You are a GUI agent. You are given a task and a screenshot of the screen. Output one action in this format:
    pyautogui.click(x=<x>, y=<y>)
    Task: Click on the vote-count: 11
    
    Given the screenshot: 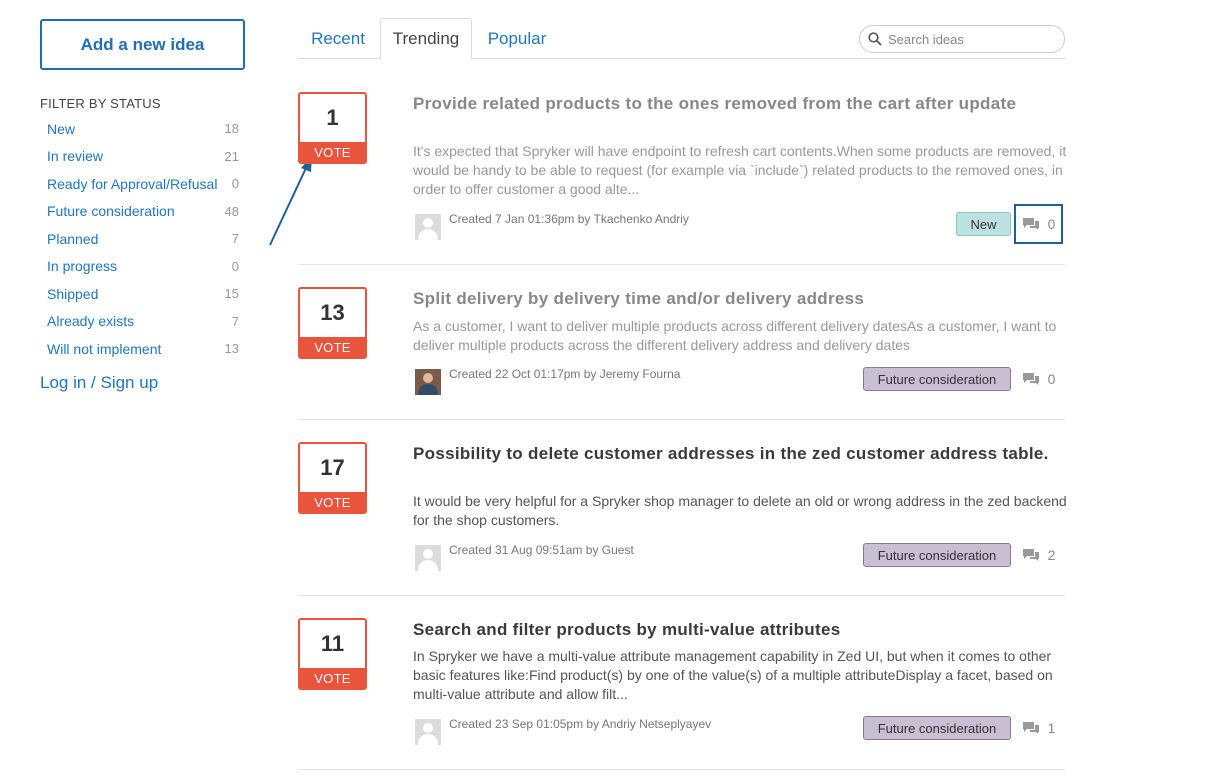 What is the action you would take?
    pyautogui.click(x=332, y=643)
    